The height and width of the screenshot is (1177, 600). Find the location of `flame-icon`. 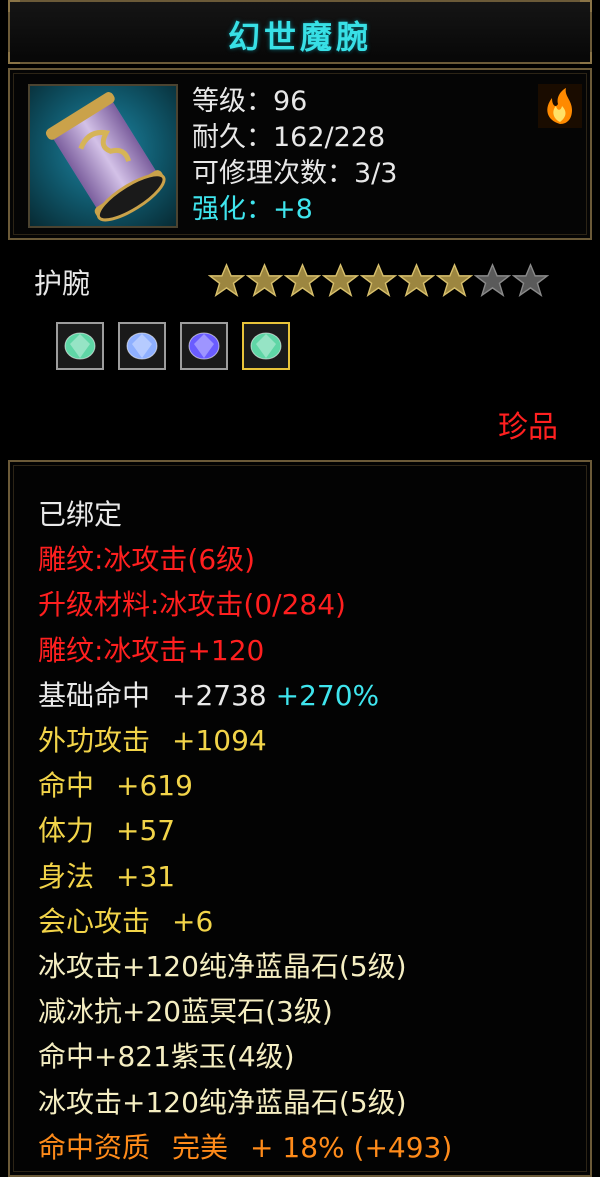

flame-icon is located at coordinates (560, 106).